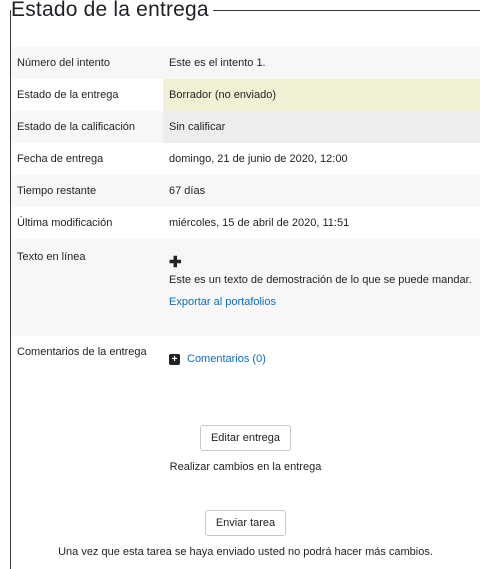 This screenshot has width=480, height=569. I want to click on plus-square-icon: +, so click(174, 359).